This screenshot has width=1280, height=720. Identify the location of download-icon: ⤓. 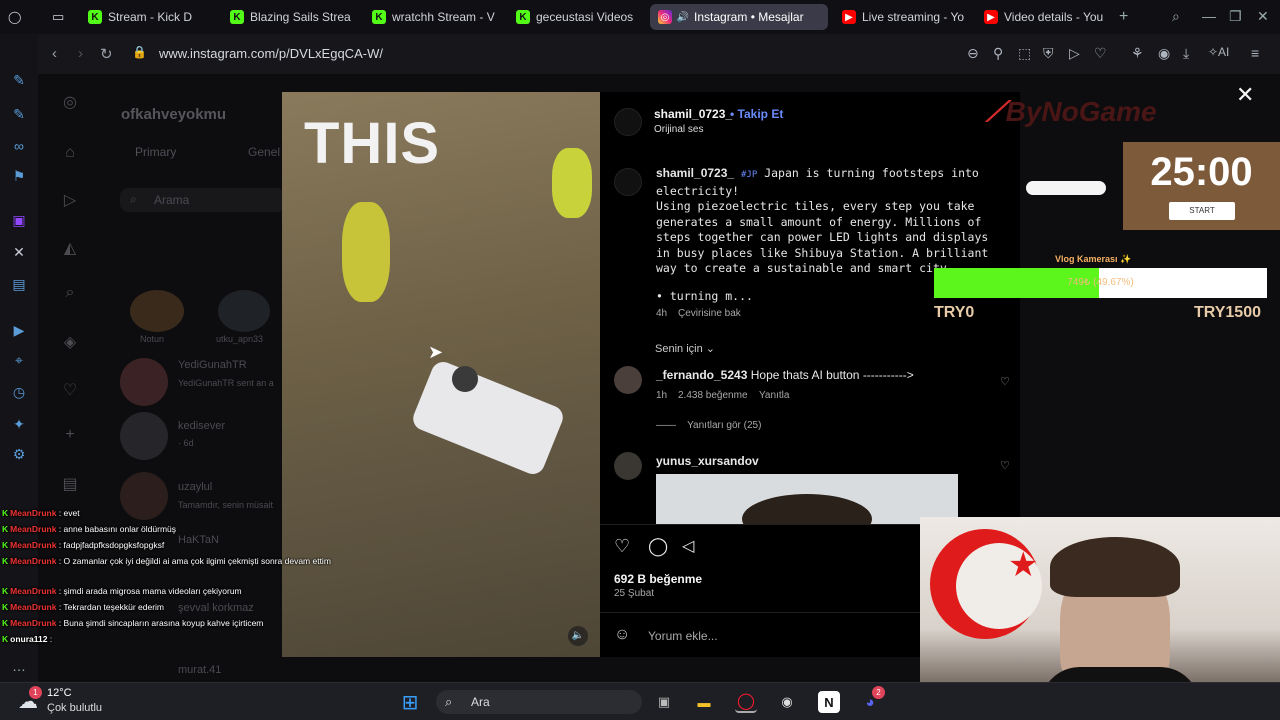
(1186, 53).